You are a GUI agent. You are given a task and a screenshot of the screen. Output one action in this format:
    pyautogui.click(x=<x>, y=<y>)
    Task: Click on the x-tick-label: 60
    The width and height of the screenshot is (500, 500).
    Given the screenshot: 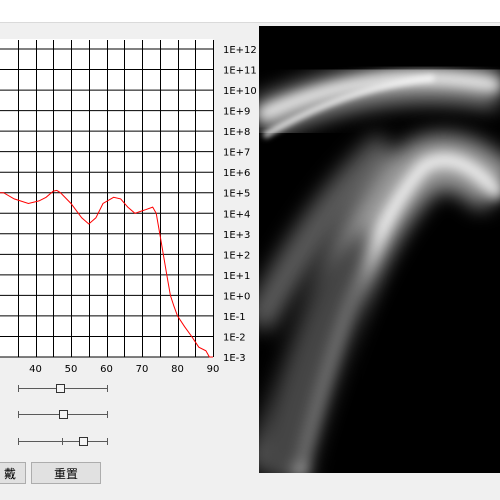 What is the action you would take?
    pyautogui.click(x=106, y=369)
    